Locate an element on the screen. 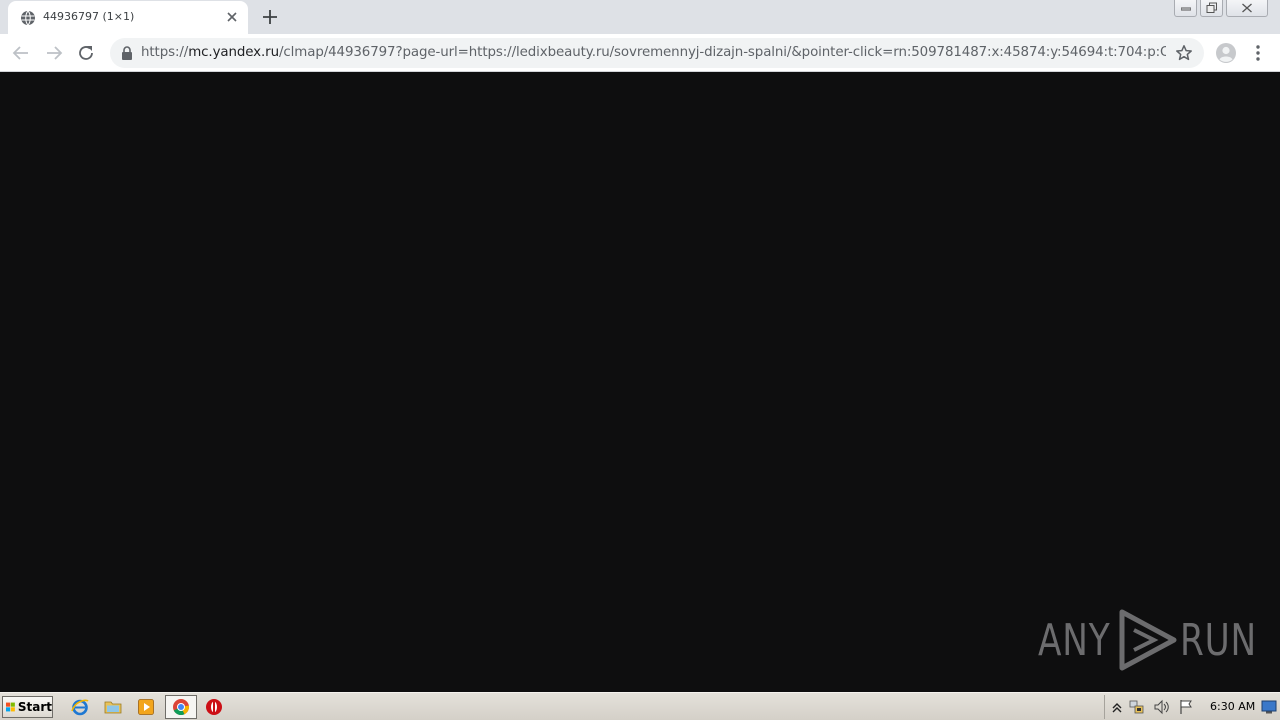  volume-icon is located at coordinates (1161, 707).